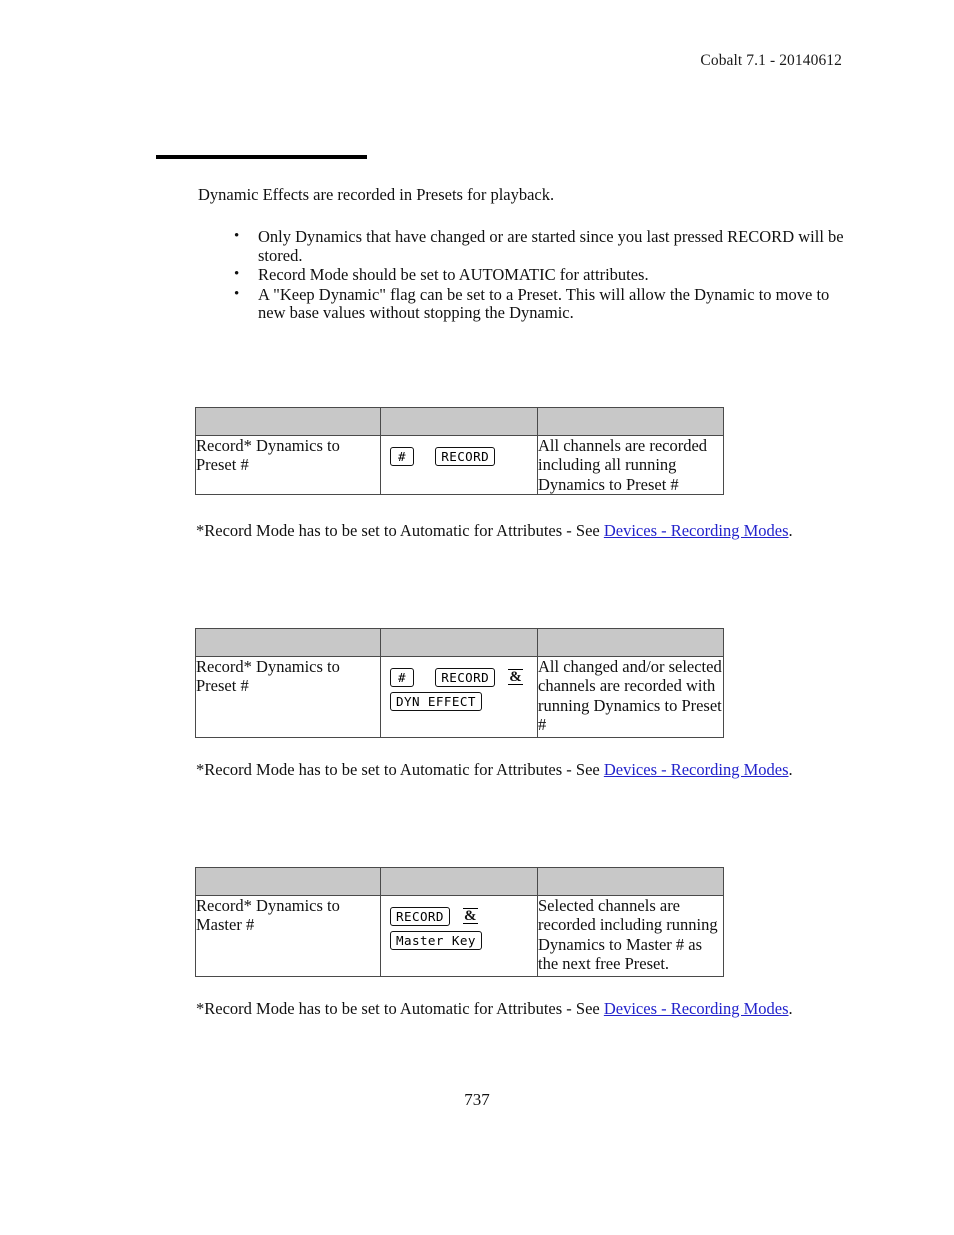 Image resolution: width=954 pixels, height=1235 pixels. Describe the element at coordinates (288, 936) in the screenshot. I see `action-cell: Record* Dynamics to Master #` at that location.